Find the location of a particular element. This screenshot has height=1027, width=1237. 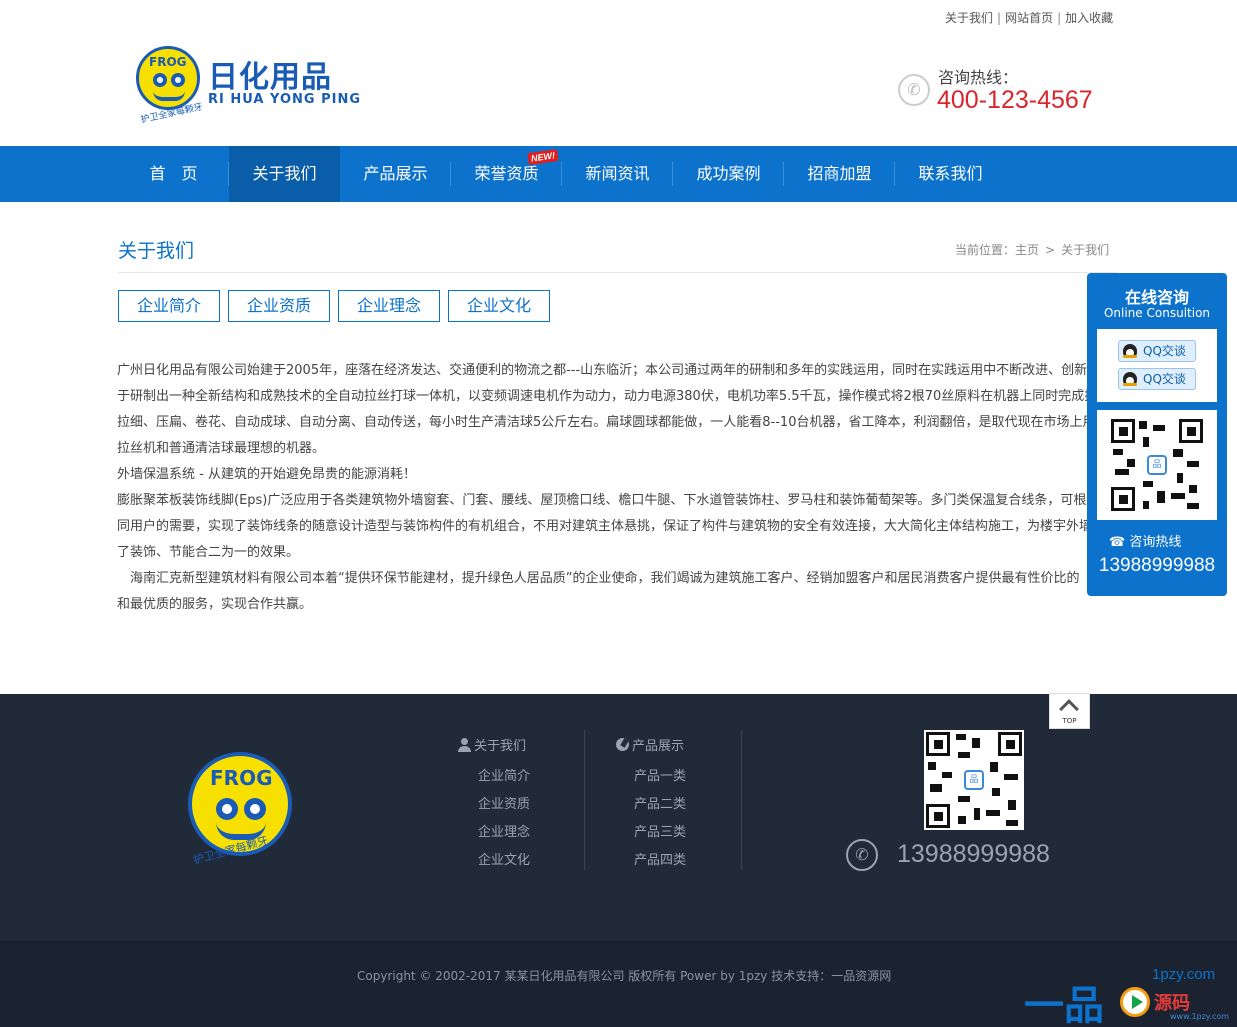

footer-col-heading: 产品展示 is located at coordinates (650, 744).